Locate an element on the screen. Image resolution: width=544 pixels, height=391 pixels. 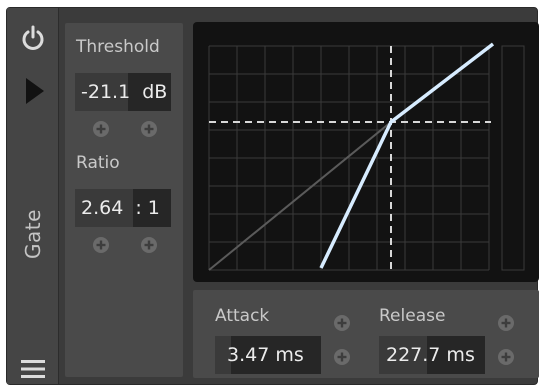
threshold-value-box: -21.1 dB is located at coordinates (123, 92).